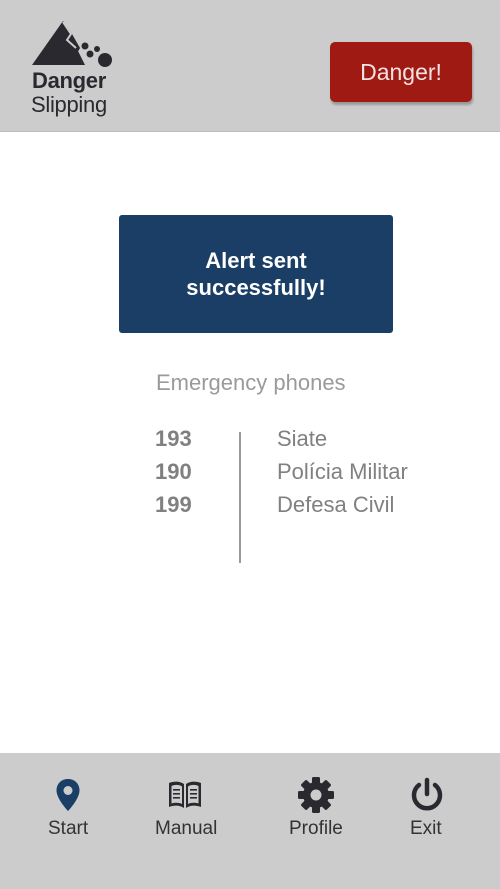 The image size is (500, 889). I want to click on nav-label-start: Start, so click(68, 828).